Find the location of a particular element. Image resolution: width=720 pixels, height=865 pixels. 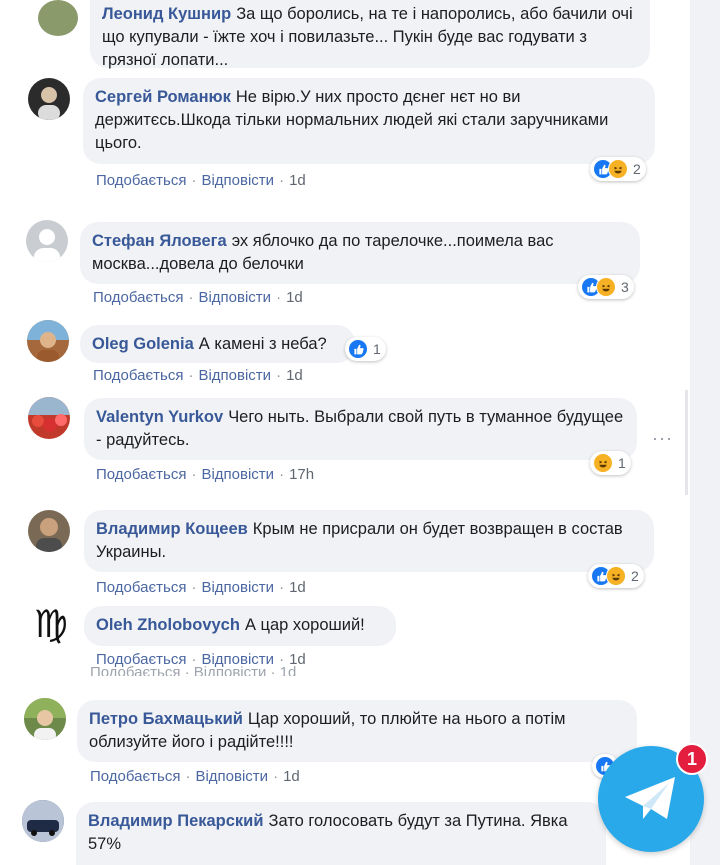

comment-author: Сергей Романюк is located at coordinates (163, 97).